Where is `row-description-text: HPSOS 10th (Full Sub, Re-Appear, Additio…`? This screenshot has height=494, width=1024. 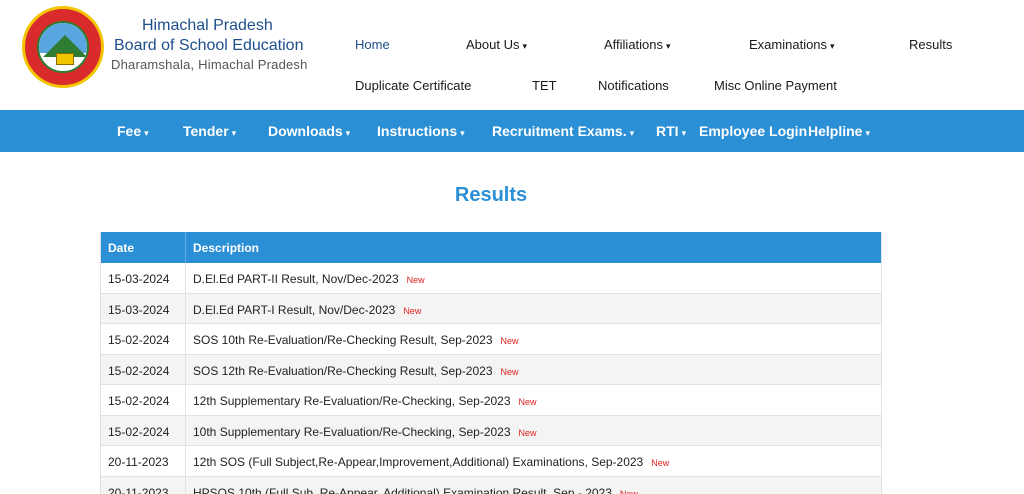
row-description-text: HPSOS 10th (Full Sub, Re-Appear, Additio… is located at coordinates (402, 489).